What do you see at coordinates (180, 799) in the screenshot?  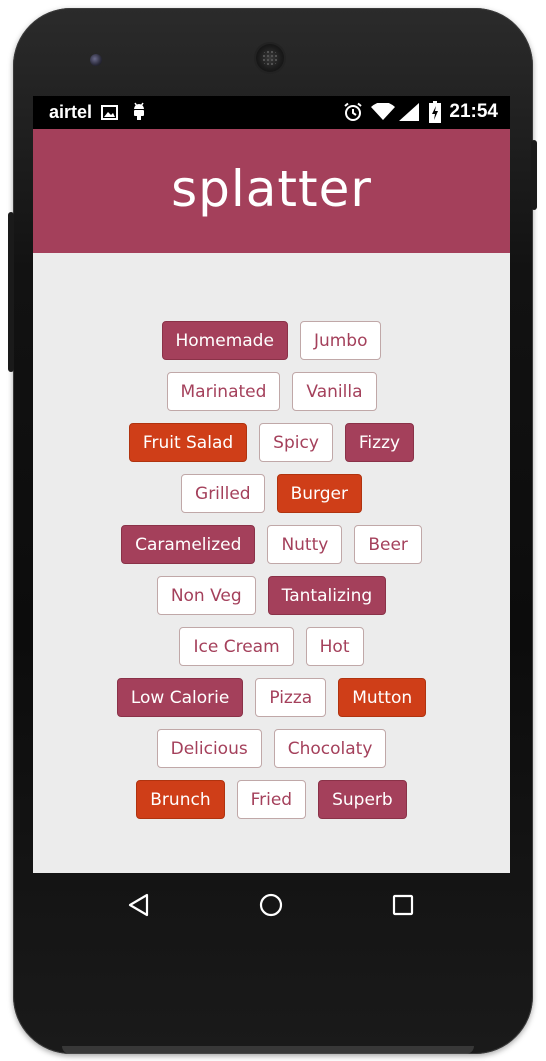 I see `tag-brunch: Brunch` at bounding box center [180, 799].